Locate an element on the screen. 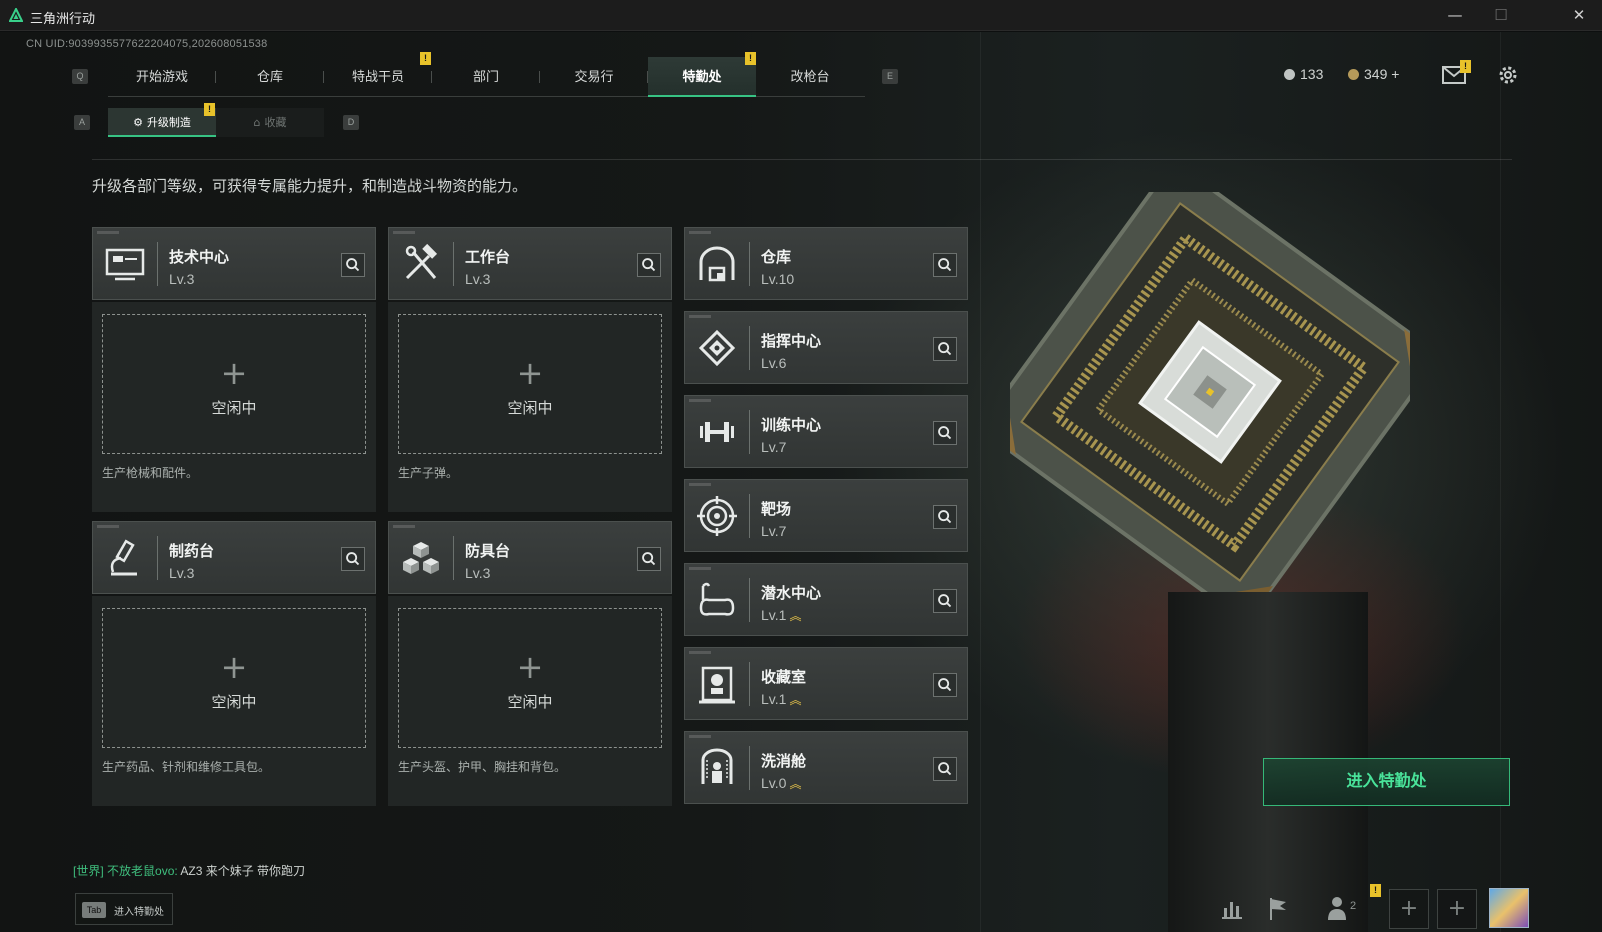  department-name: 技术中心 is located at coordinates (199, 257).